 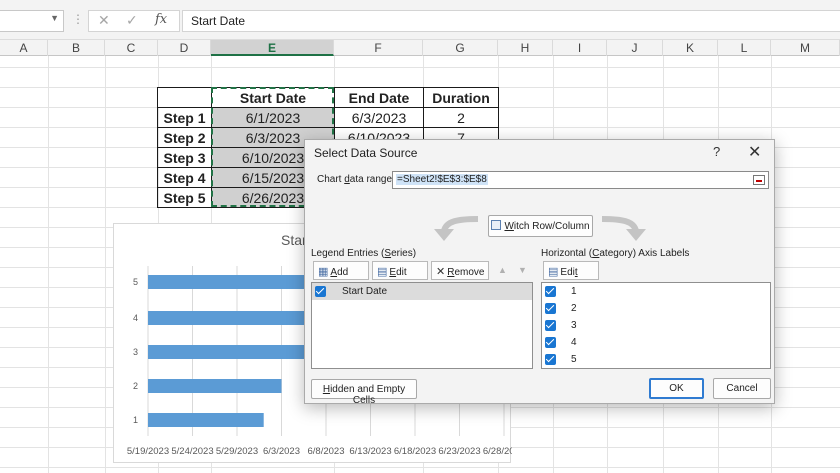 What do you see at coordinates (76, 48) in the screenshot?
I see `column-header: B` at bounding box center [76, 48].